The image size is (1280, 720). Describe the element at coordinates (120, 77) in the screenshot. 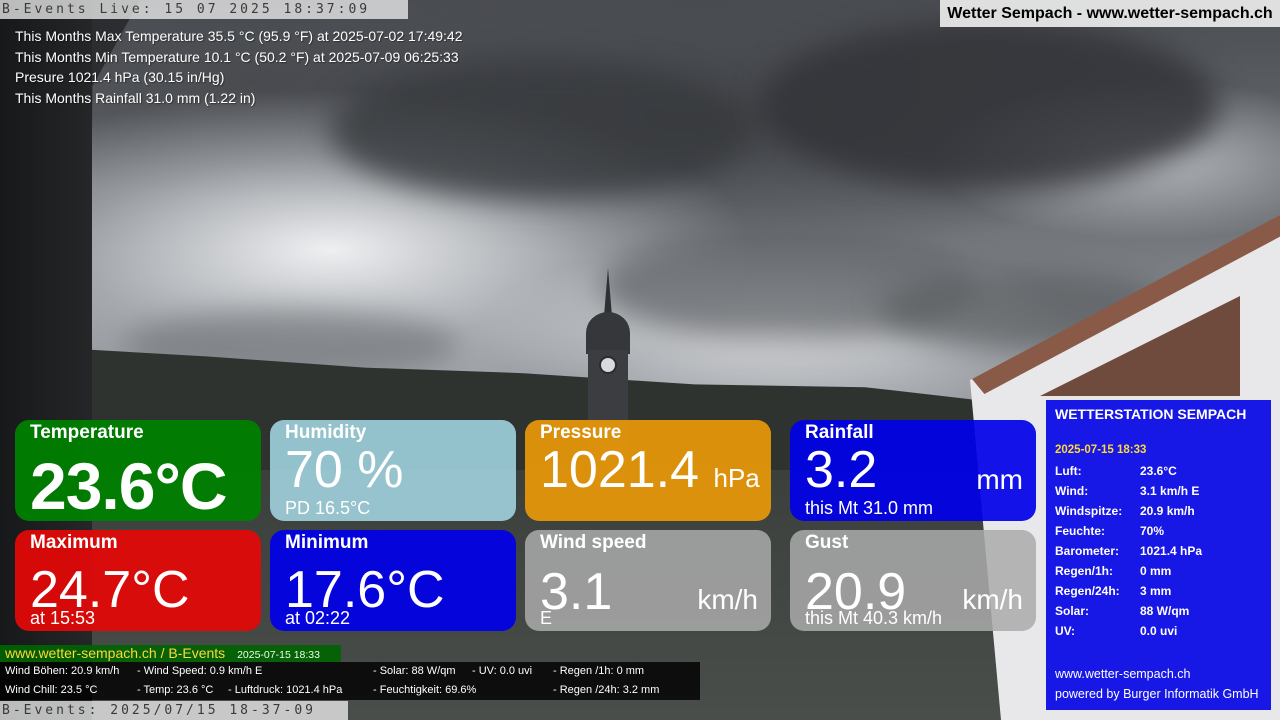

I see `stat-pressure: Presure 1021.4 hPa (30.15 in/Hg)` at that location.